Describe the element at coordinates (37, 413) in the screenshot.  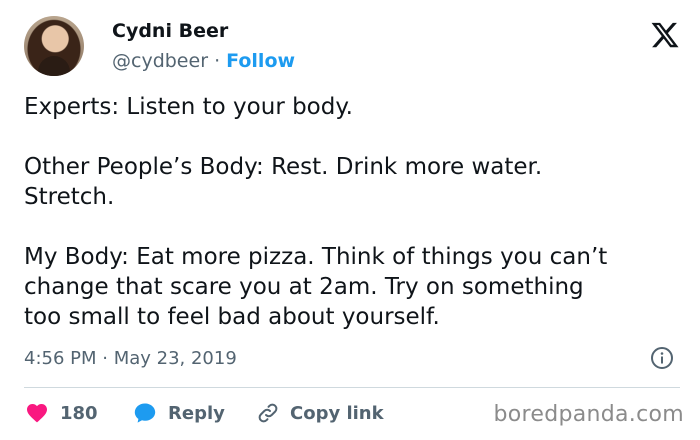
I see `heart-icon` at that location.